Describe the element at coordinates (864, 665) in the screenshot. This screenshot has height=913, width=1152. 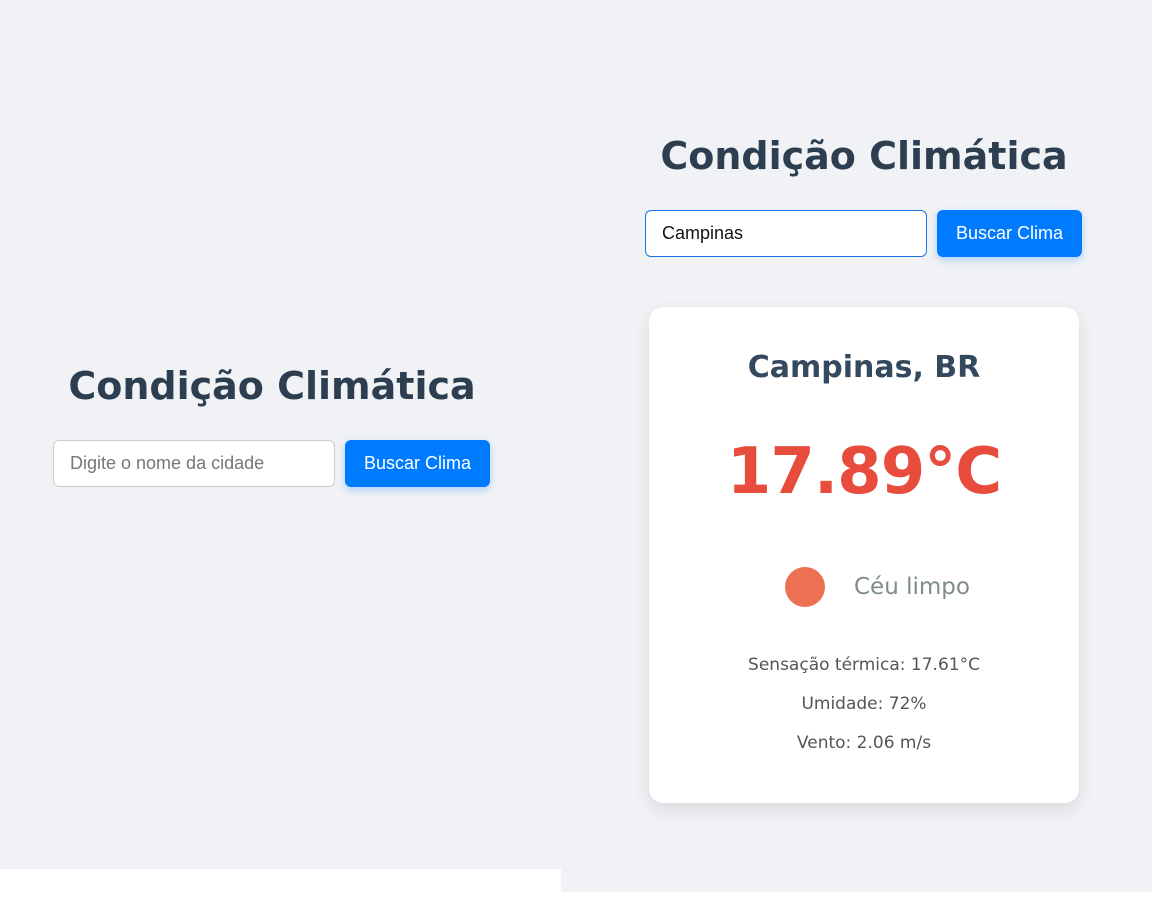
I see `feels-like-text: Sensação térmica: 17.61°C` at that location.